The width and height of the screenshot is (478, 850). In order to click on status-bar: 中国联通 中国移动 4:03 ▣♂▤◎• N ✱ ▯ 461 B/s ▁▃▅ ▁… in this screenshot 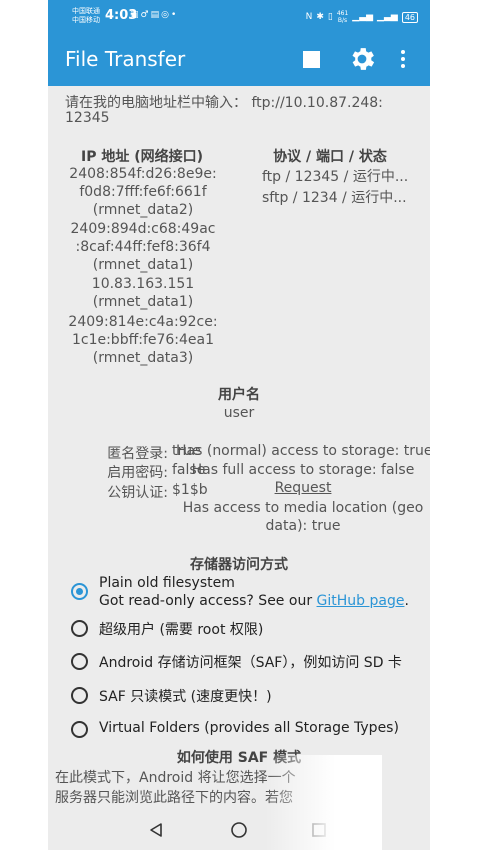, I will do `click(239, 17)`.